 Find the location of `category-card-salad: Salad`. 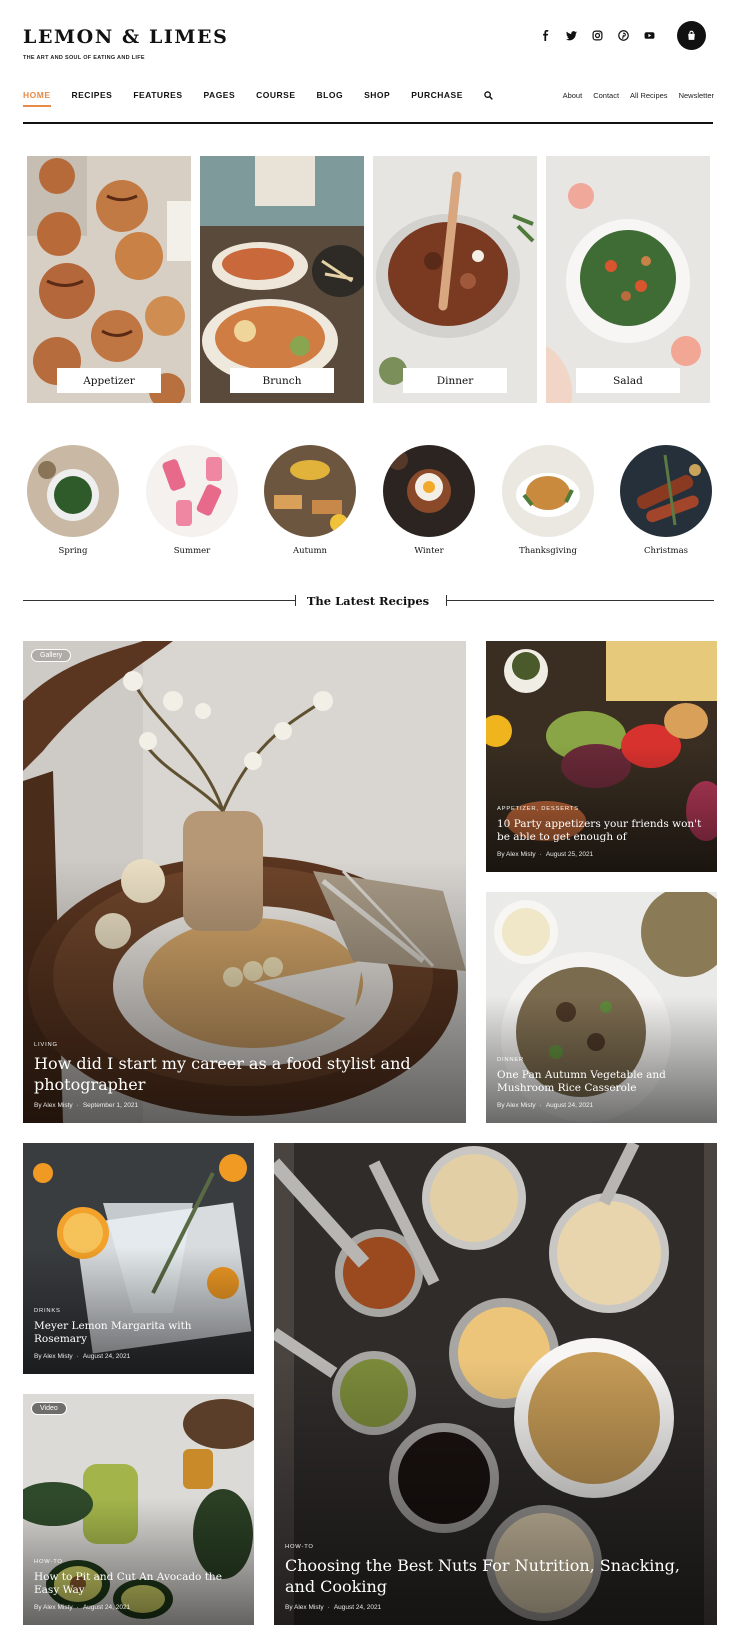

category-card-salad: Salad is located at coordinates (628, 279).